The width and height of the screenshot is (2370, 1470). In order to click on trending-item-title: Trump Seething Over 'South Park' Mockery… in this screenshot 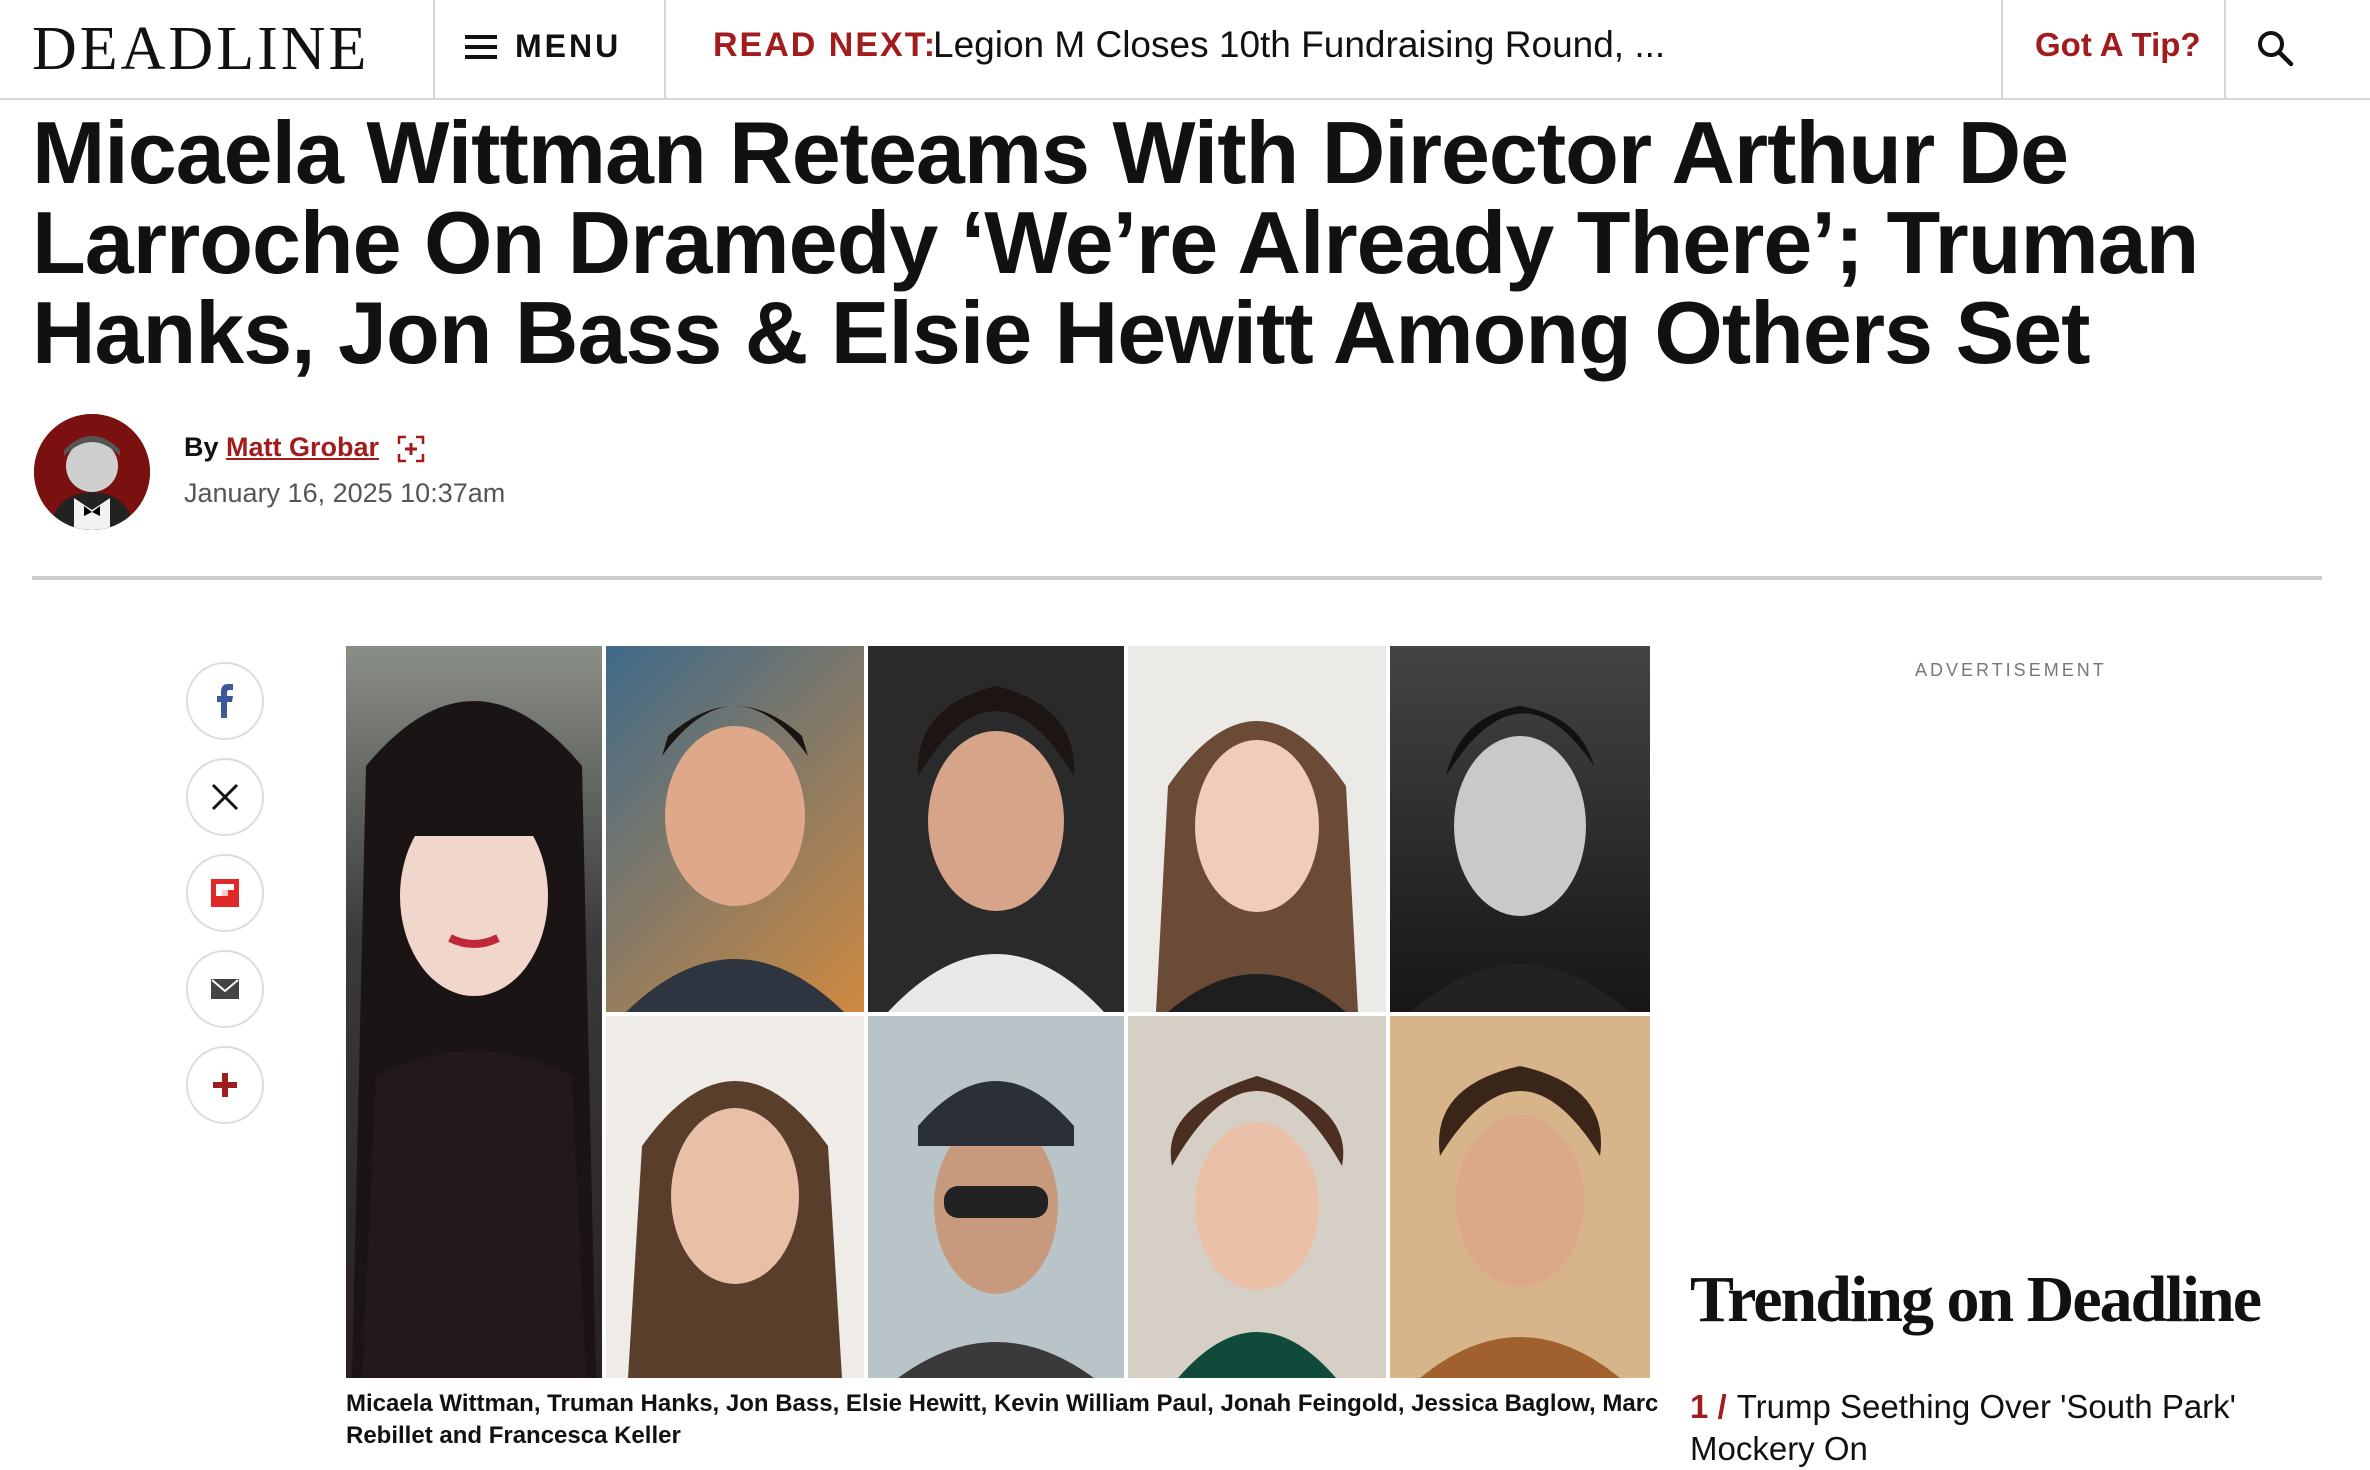, I will do `click(1963, 1427)`.